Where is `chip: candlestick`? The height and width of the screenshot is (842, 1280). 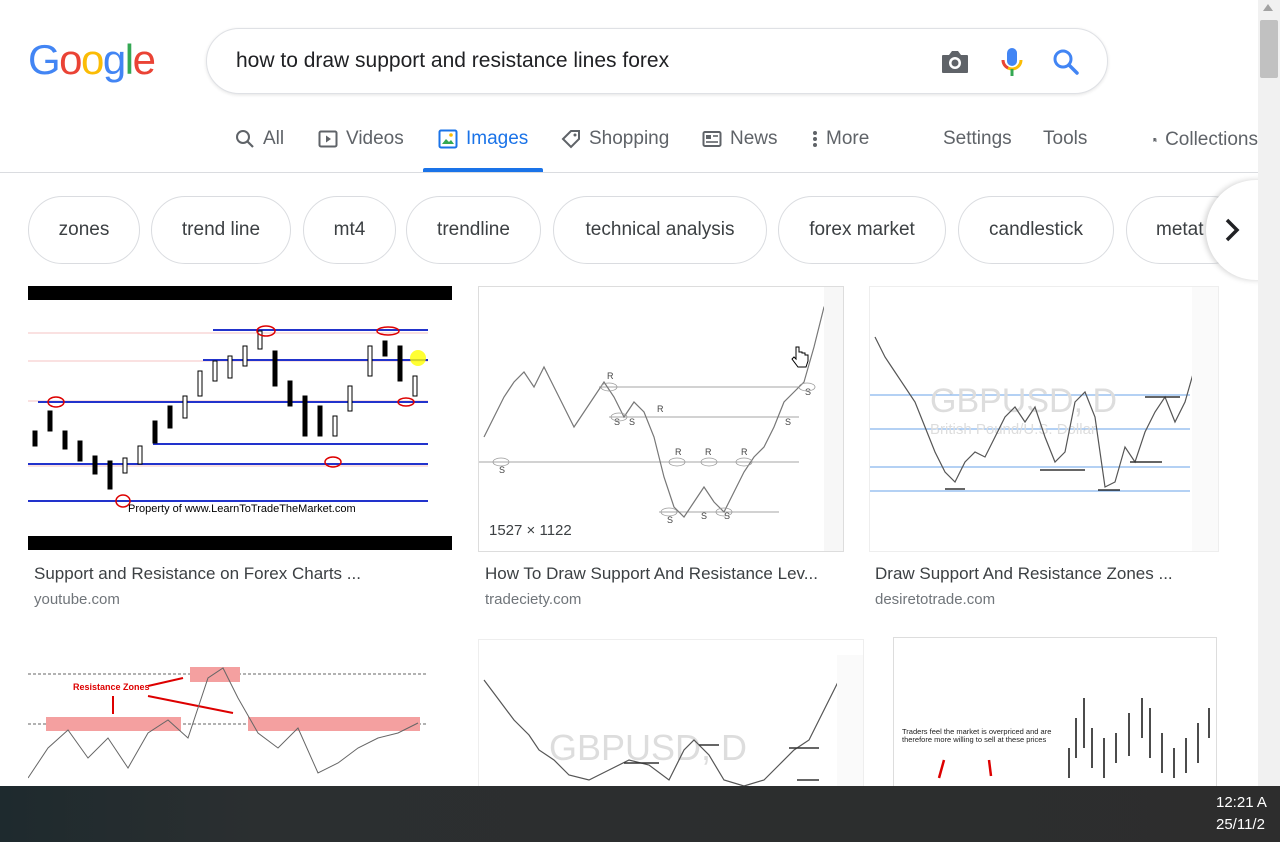
chip: candlestick is located at coordinates (1036, 230).